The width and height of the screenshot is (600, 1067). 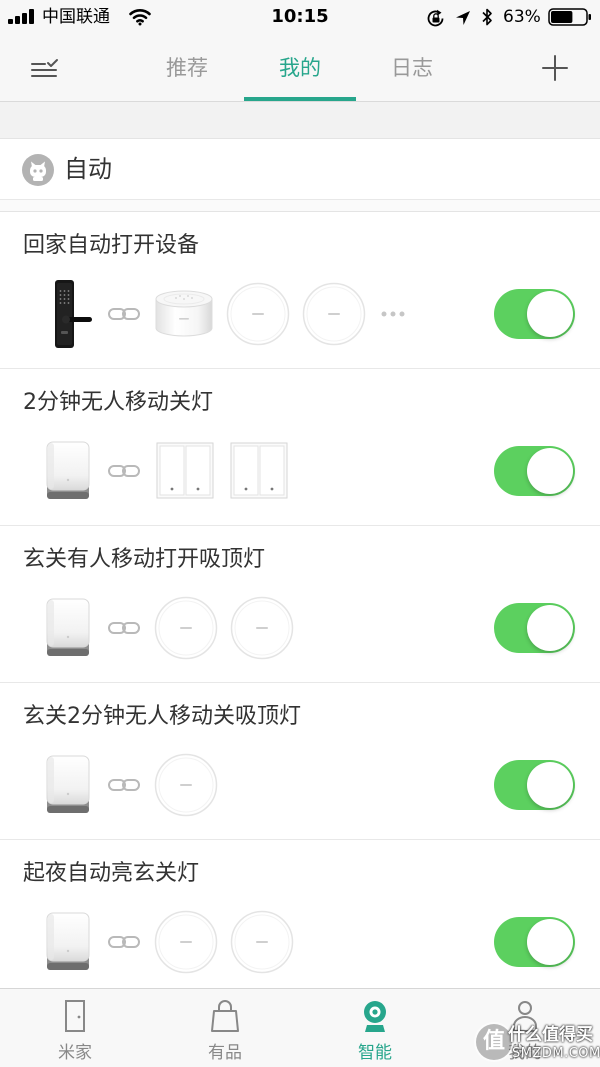 I want to click on tabbar-item-smart: 智能, so click(x=375, y=1028).